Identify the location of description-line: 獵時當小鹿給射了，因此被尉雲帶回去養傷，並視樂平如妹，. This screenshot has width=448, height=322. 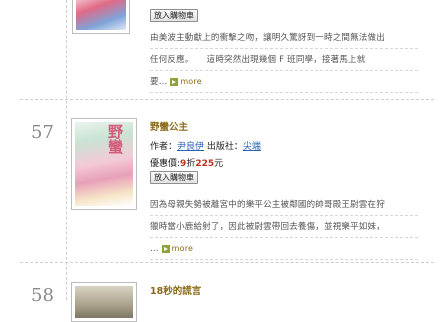
(284, 227).